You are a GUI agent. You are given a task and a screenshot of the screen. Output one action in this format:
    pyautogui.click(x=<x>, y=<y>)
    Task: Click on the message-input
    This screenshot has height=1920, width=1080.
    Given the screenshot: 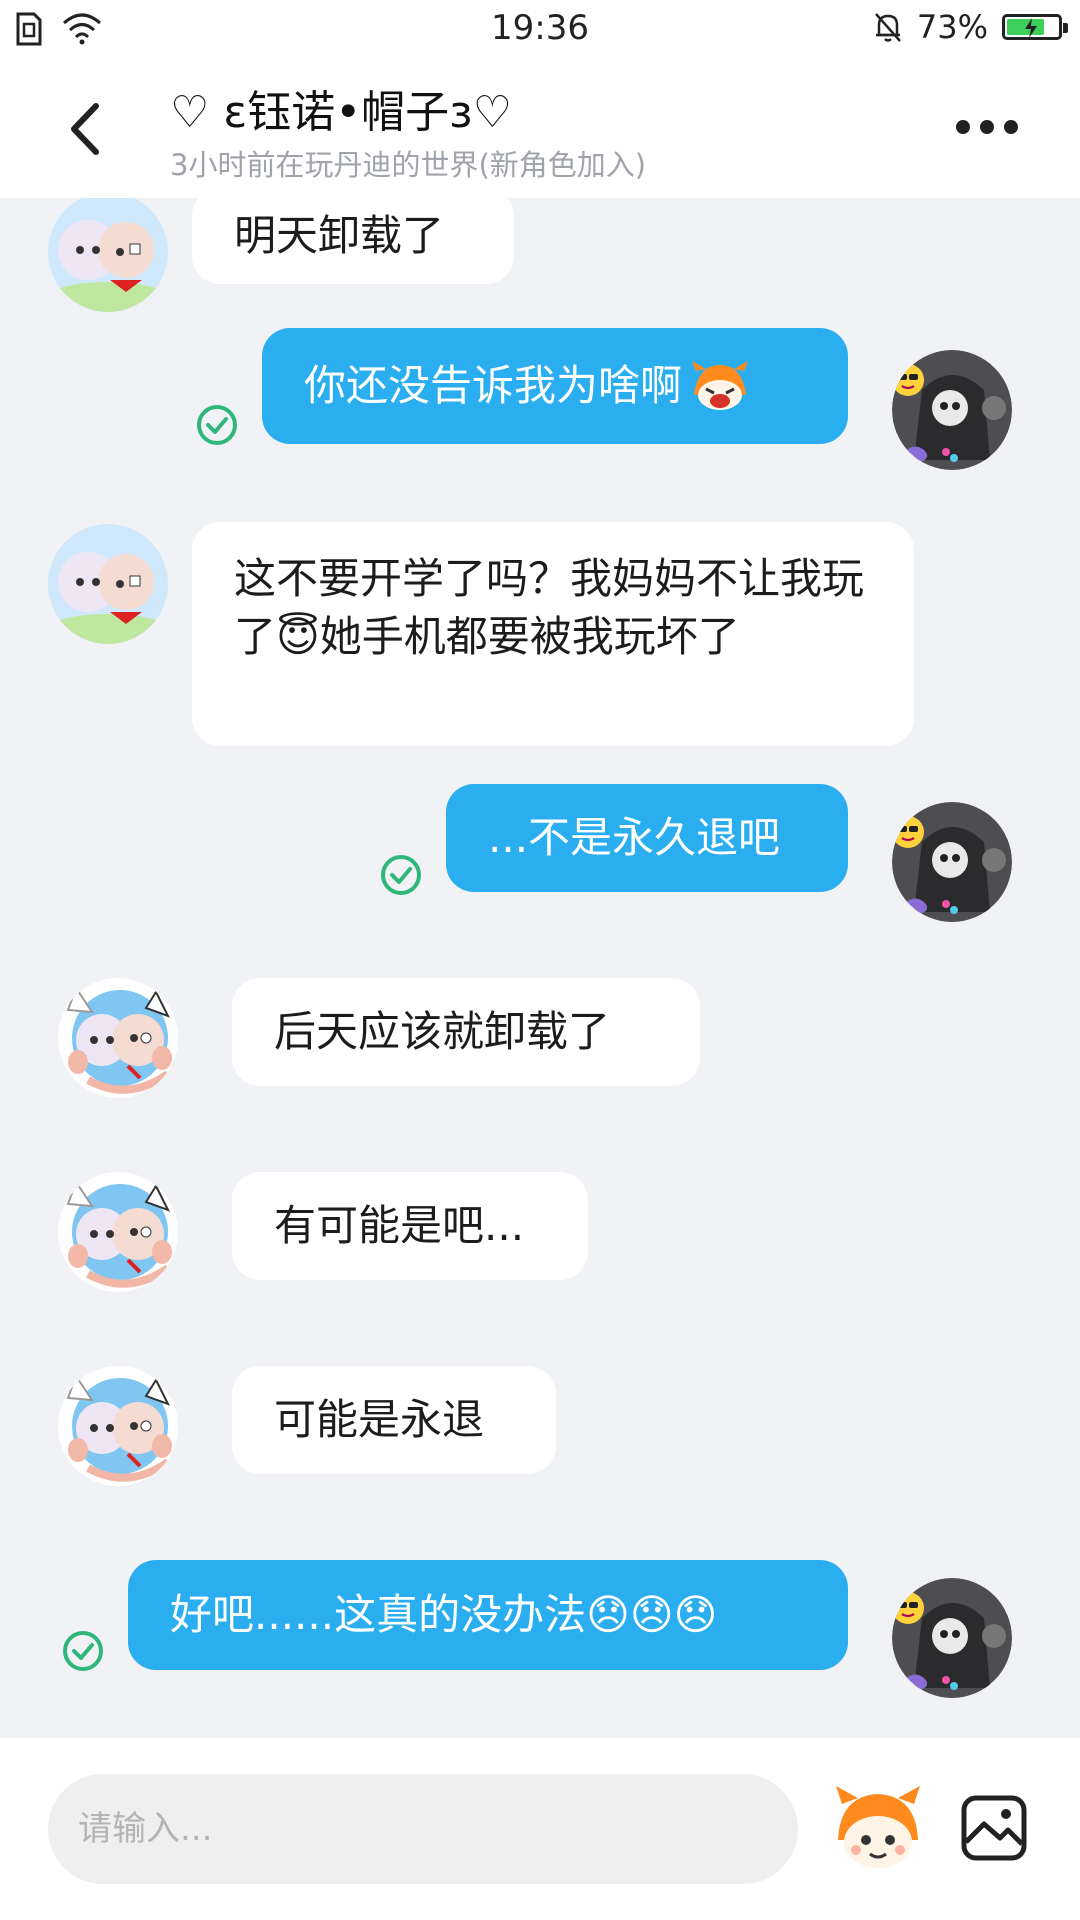 What is the action you would take?
    pyautogui.click(x=423, y=1829)
    